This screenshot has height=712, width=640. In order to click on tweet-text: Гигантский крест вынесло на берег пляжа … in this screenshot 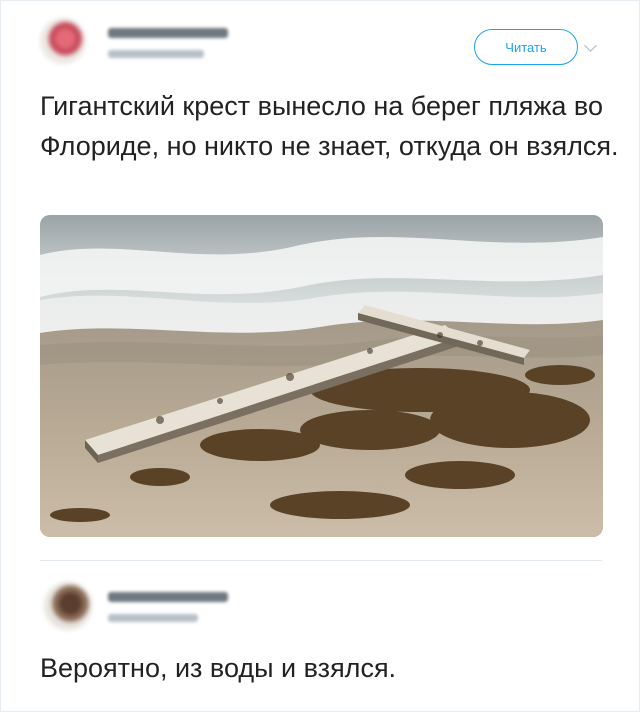, I will do `click(329, 126)`.